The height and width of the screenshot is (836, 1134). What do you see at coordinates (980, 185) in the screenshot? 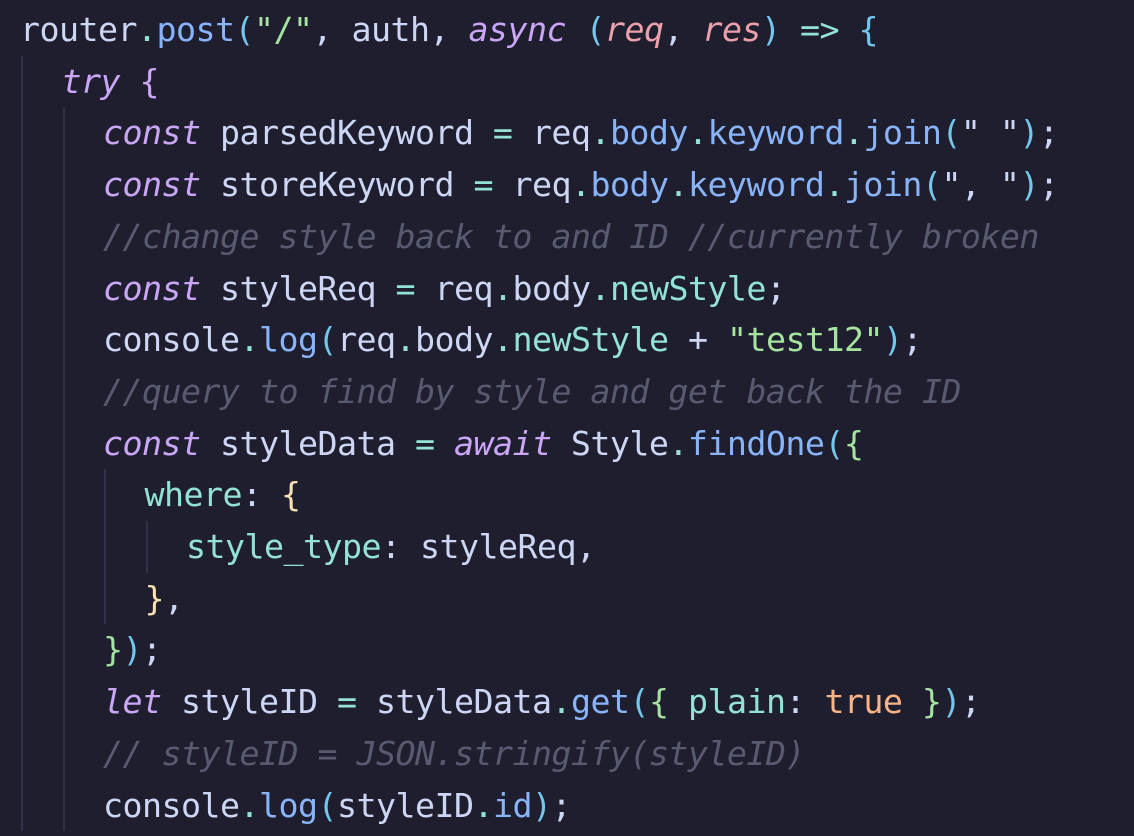
I see `code-token: ", "` at bounding box center [980, 185].